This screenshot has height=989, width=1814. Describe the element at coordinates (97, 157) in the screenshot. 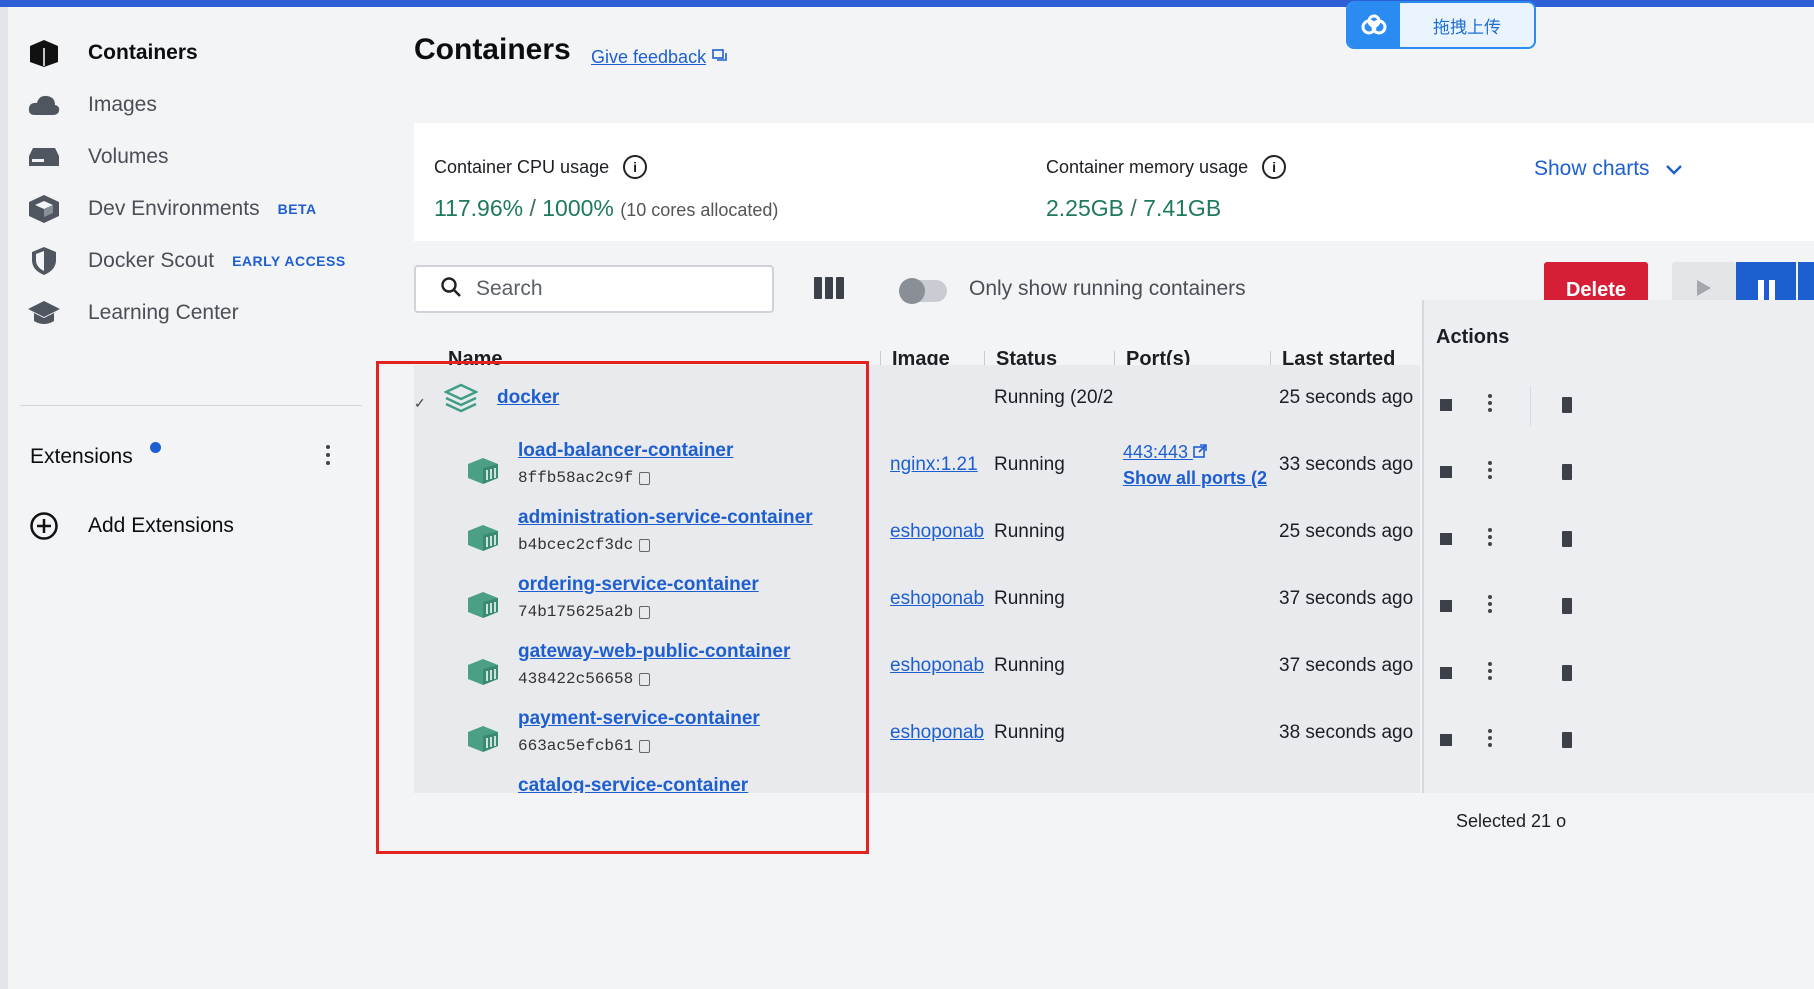

I see `sidebar-item-volumes: Volumes` at that location.